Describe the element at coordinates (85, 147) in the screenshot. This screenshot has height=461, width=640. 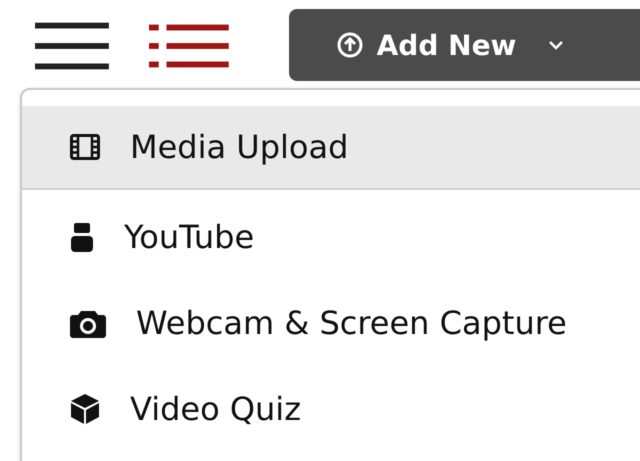
I see `film-icon` at that location.